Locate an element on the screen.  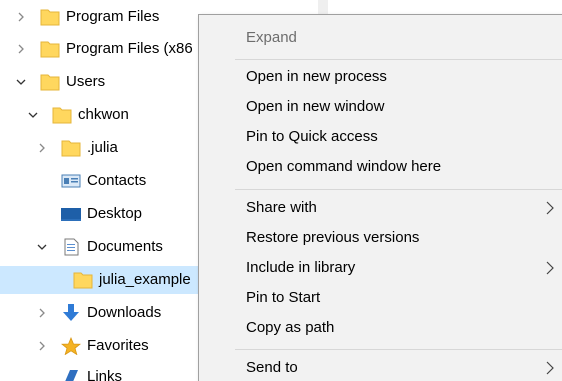
menu-item-pin-start: Pin to Start is located at coordinates (283, 298).